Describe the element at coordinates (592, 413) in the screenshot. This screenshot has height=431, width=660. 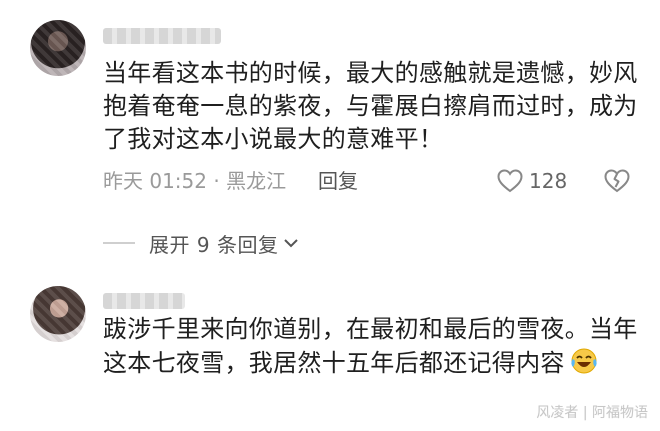
I see `watermark: 风凌者 | 阿福物语` at that location.